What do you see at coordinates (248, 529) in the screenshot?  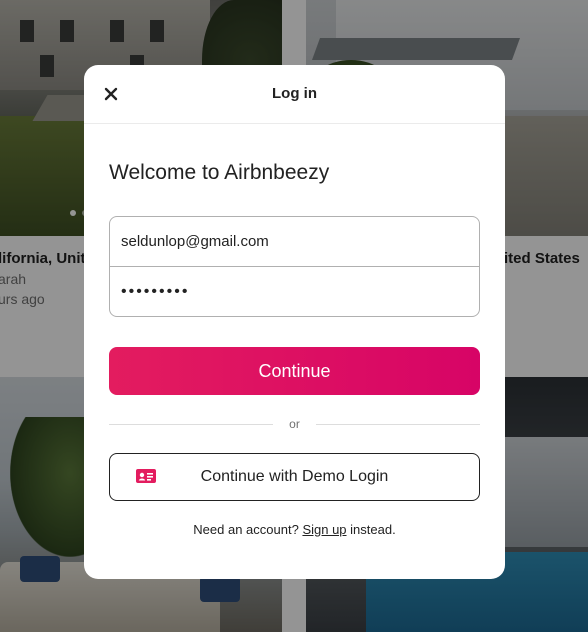 I see `signup-prefix: Need an account?` at bounding box center [248, 529].